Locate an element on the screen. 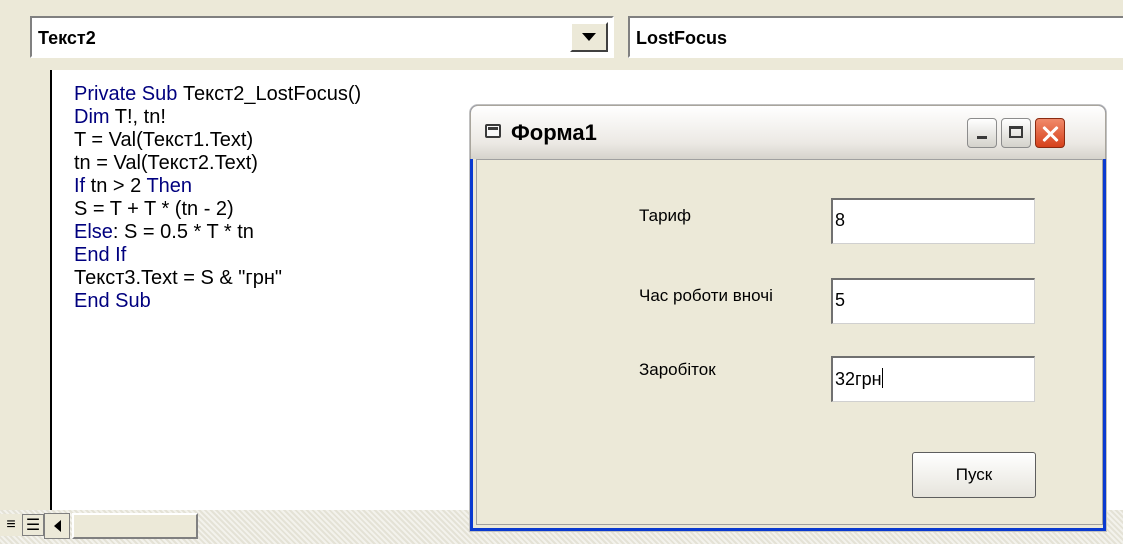 This screenshot has height=544, width=1123. code-token: tn > 2 is located at coordinates (118, 186).